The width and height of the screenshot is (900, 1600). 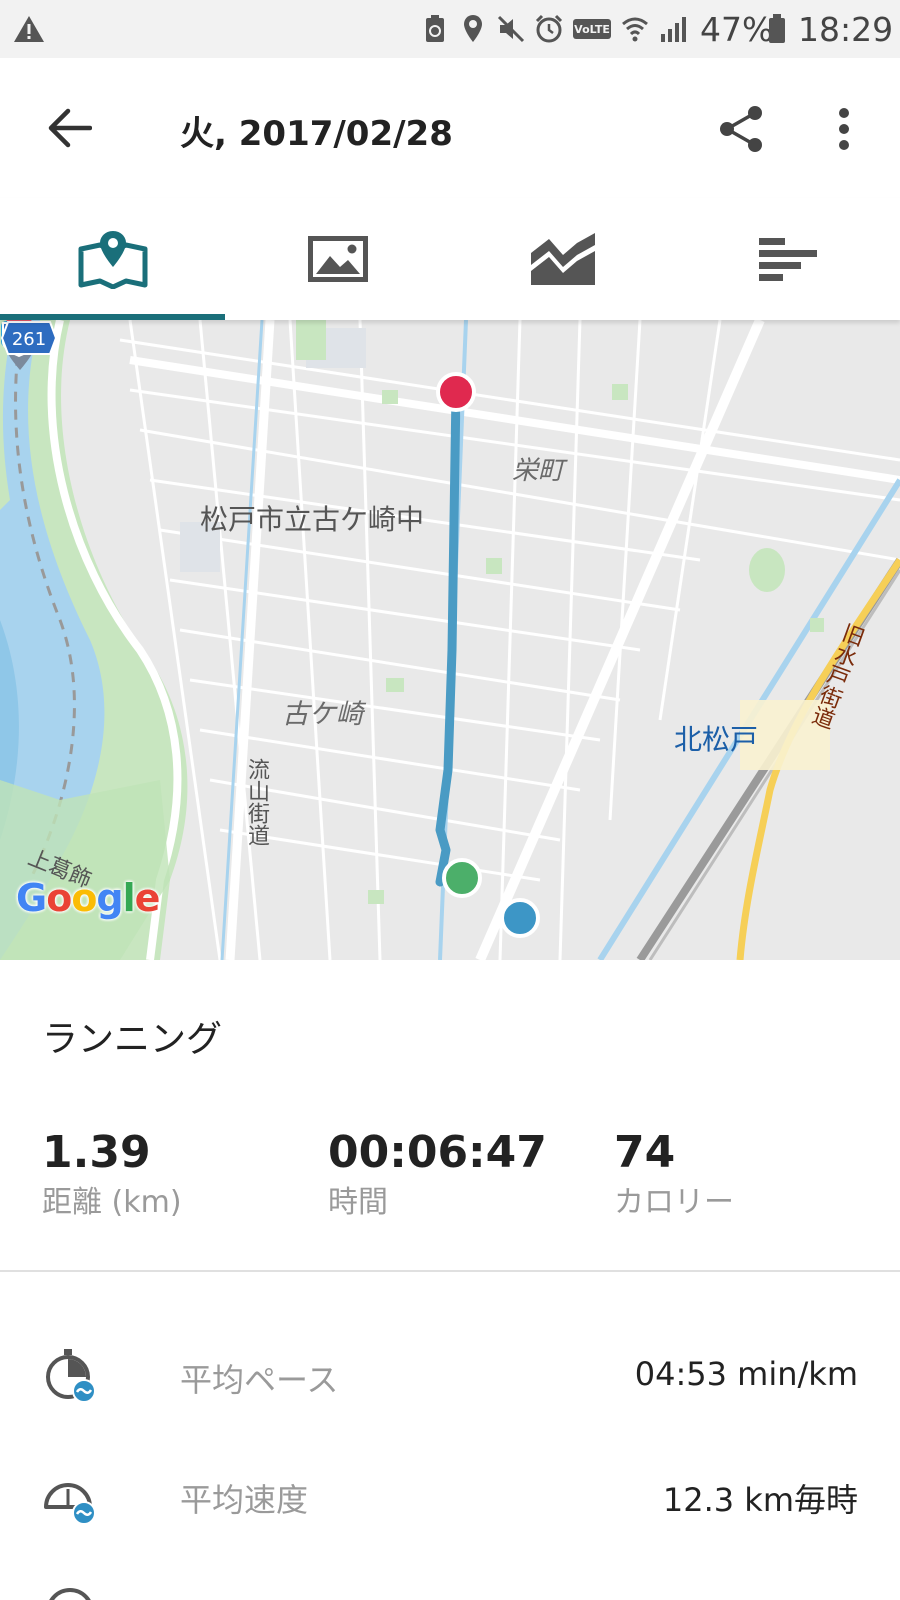 What do you see at coordinates (777, 28) in the screenshot?
I see `battery-icon` at bounding box center [777, 28].